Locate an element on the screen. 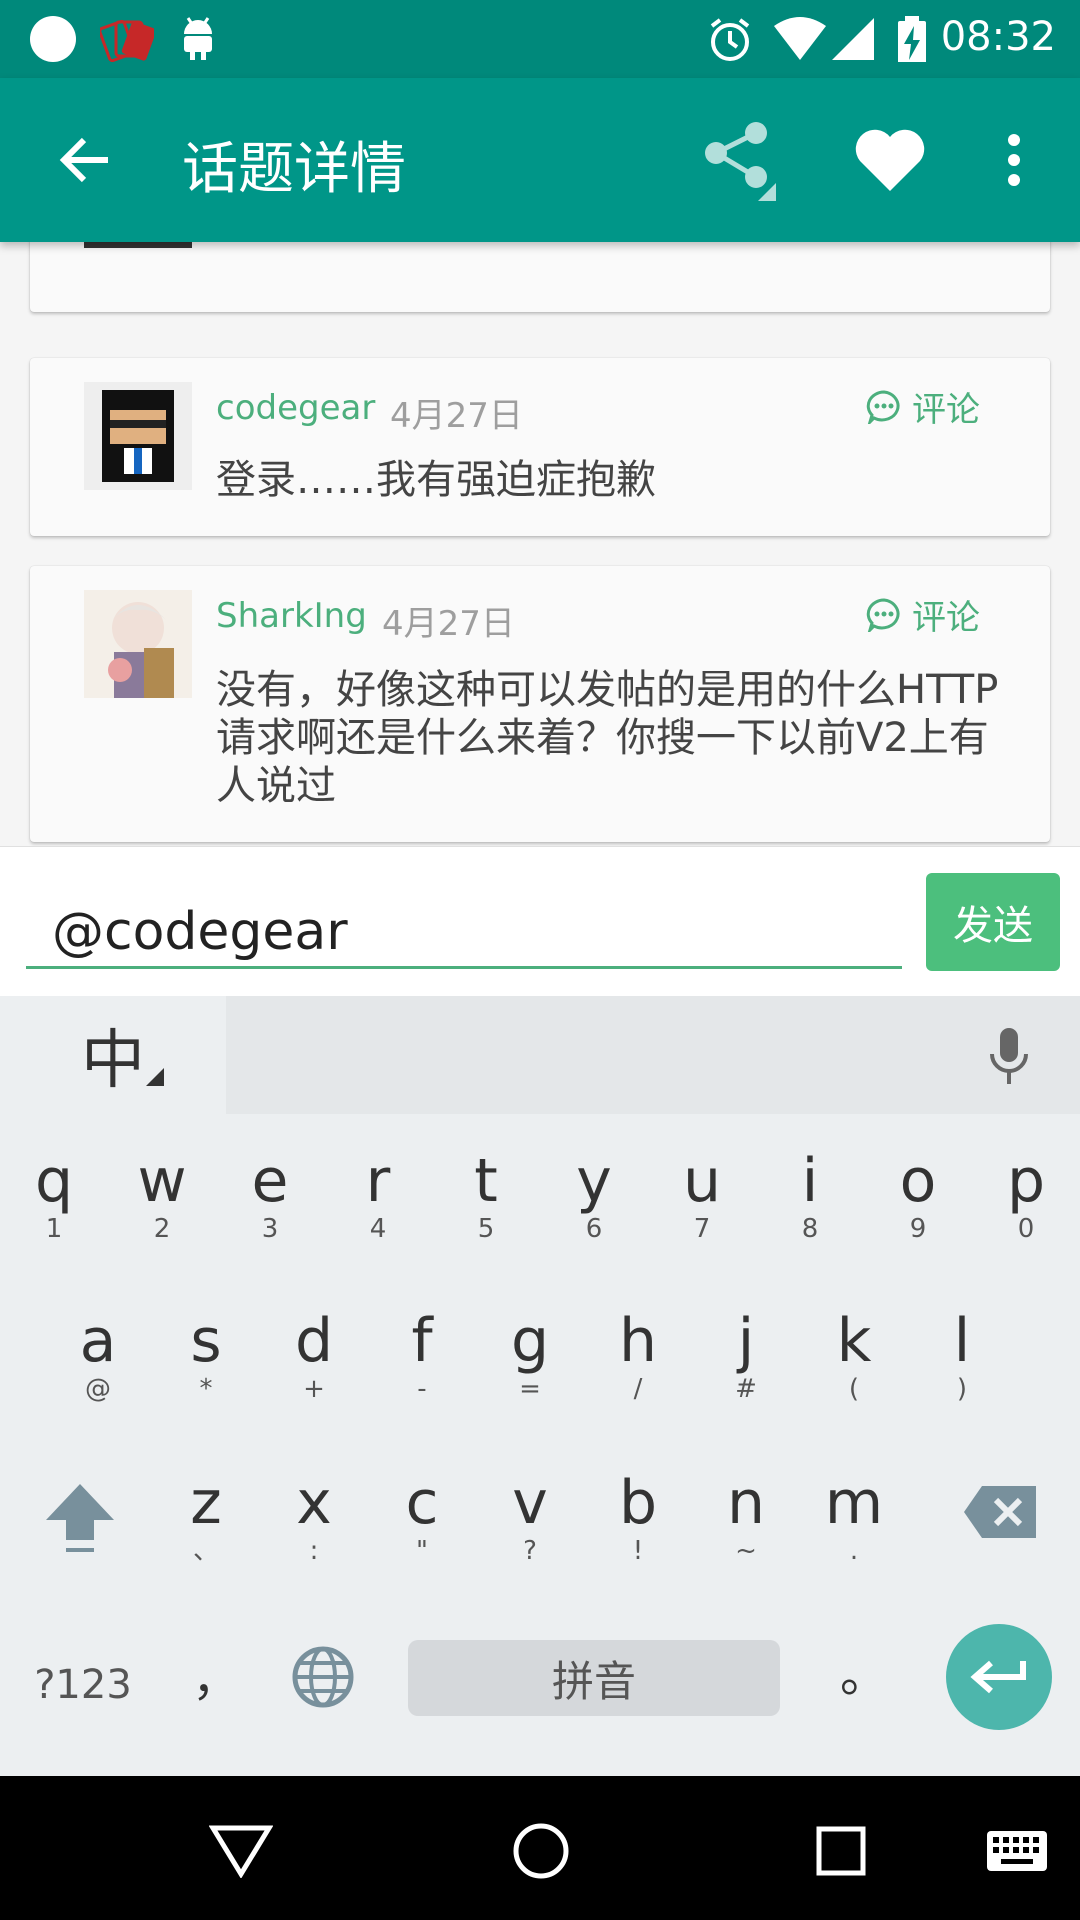 Image resolution: width=1080 pixels, height=1920 pixels. key-alt-label: : is located at coordinates (314, 1551).